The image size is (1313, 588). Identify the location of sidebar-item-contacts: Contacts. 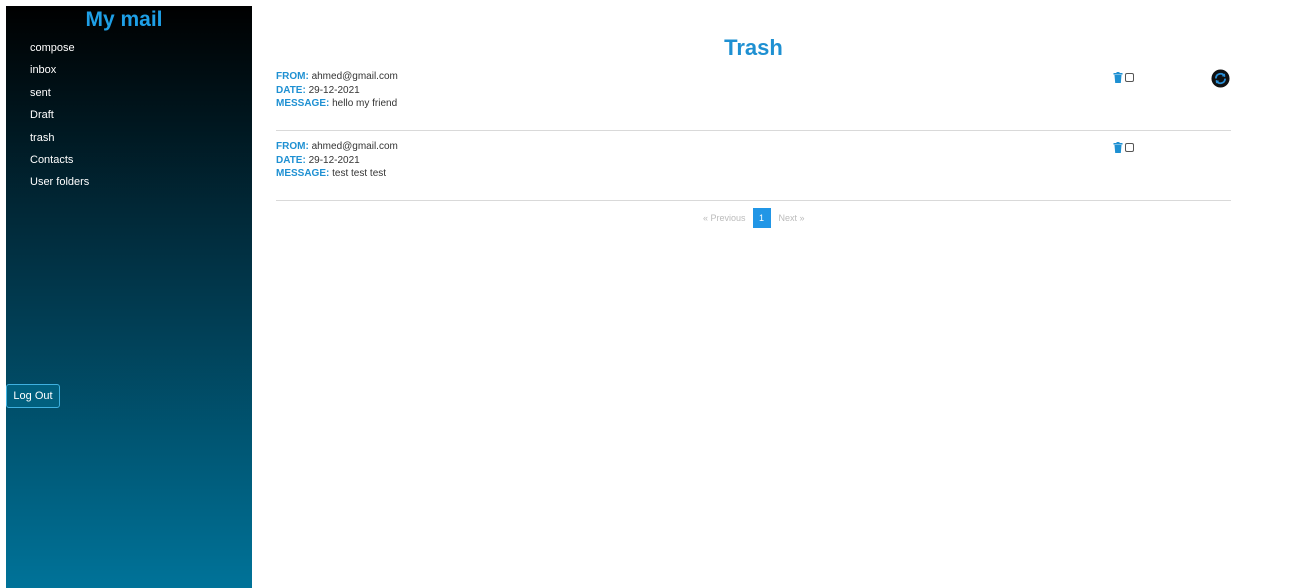
(59, 163).